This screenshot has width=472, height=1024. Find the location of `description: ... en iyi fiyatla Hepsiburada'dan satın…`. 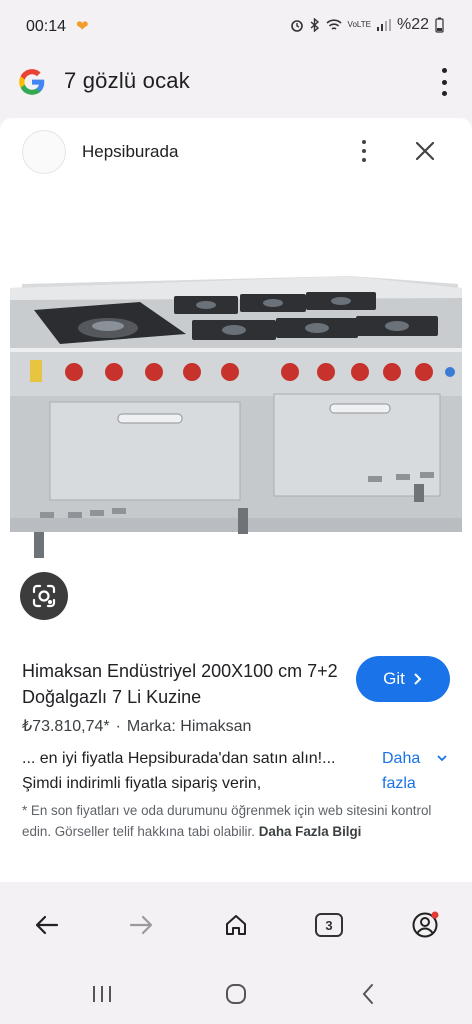

description: ... en iyi fiyatla Hepsiburada'dan satın… is located at coordinates (179, 771).